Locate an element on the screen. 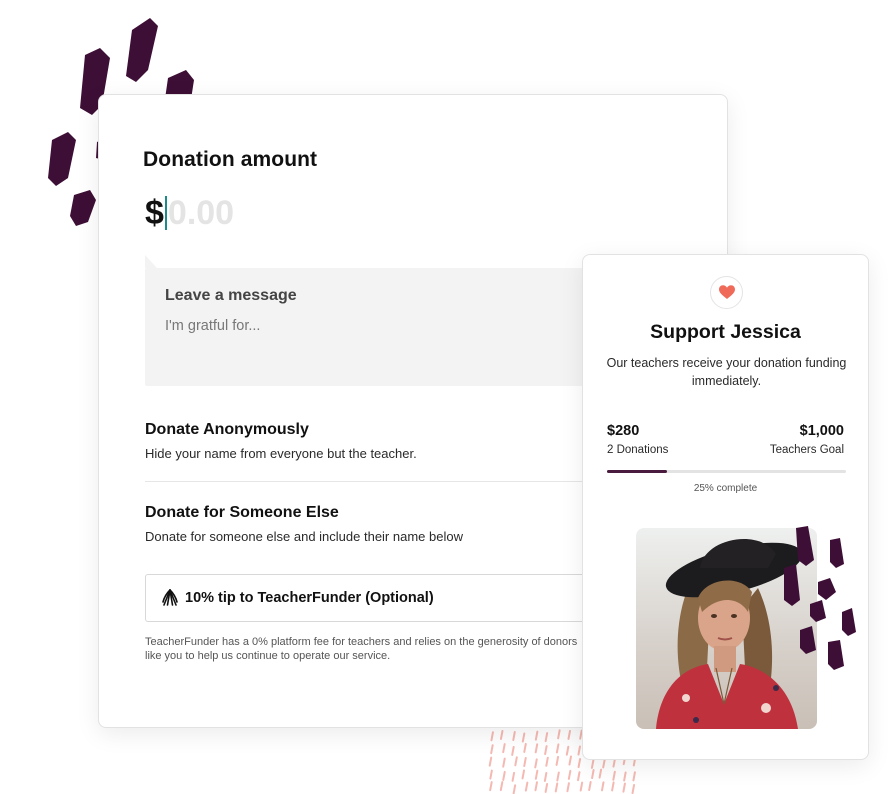  text-caret is located at coordinates (165, 213).